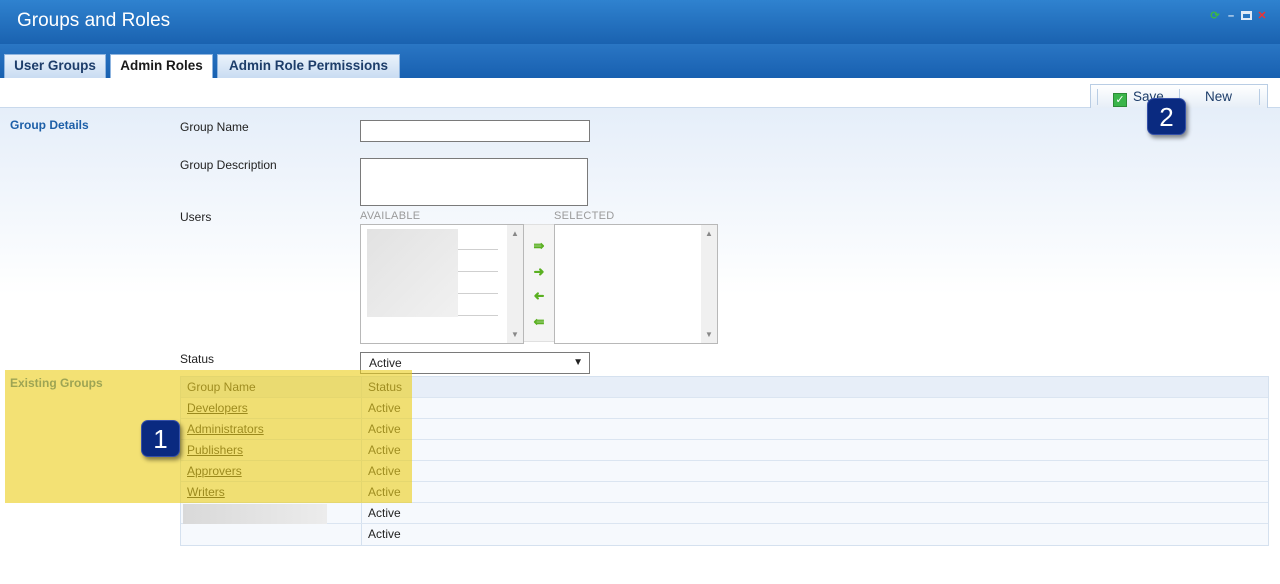  Describe the element at coordinates (1218, 97) in the screenshot. I see `new-button: New` at that location.